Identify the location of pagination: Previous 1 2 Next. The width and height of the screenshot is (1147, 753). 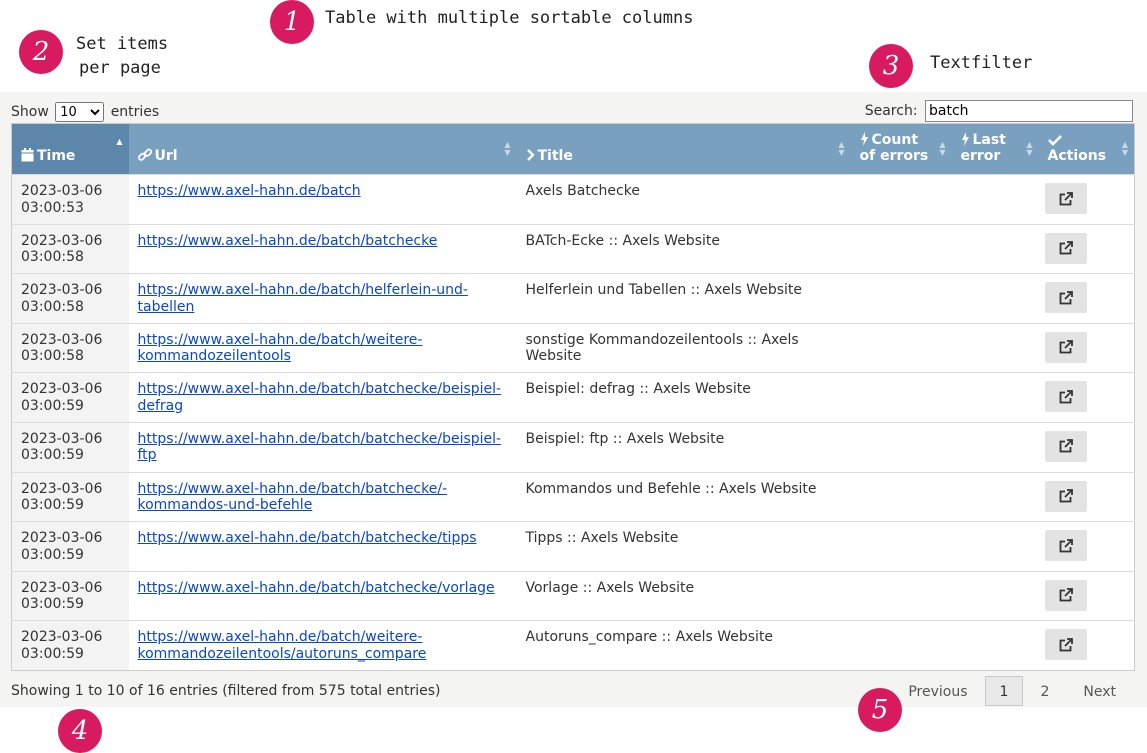
(1012, 691).